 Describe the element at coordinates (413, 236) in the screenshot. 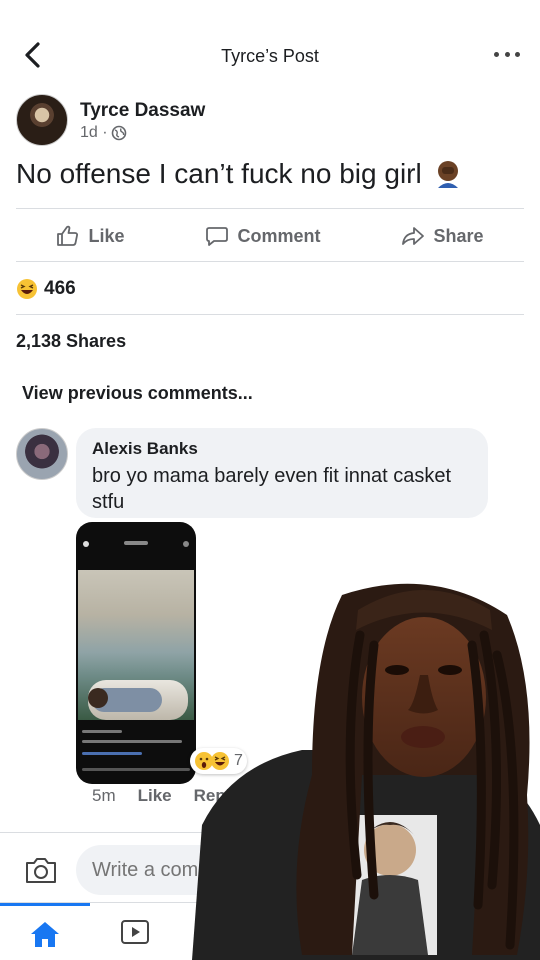

I see `share-icon` at that location.